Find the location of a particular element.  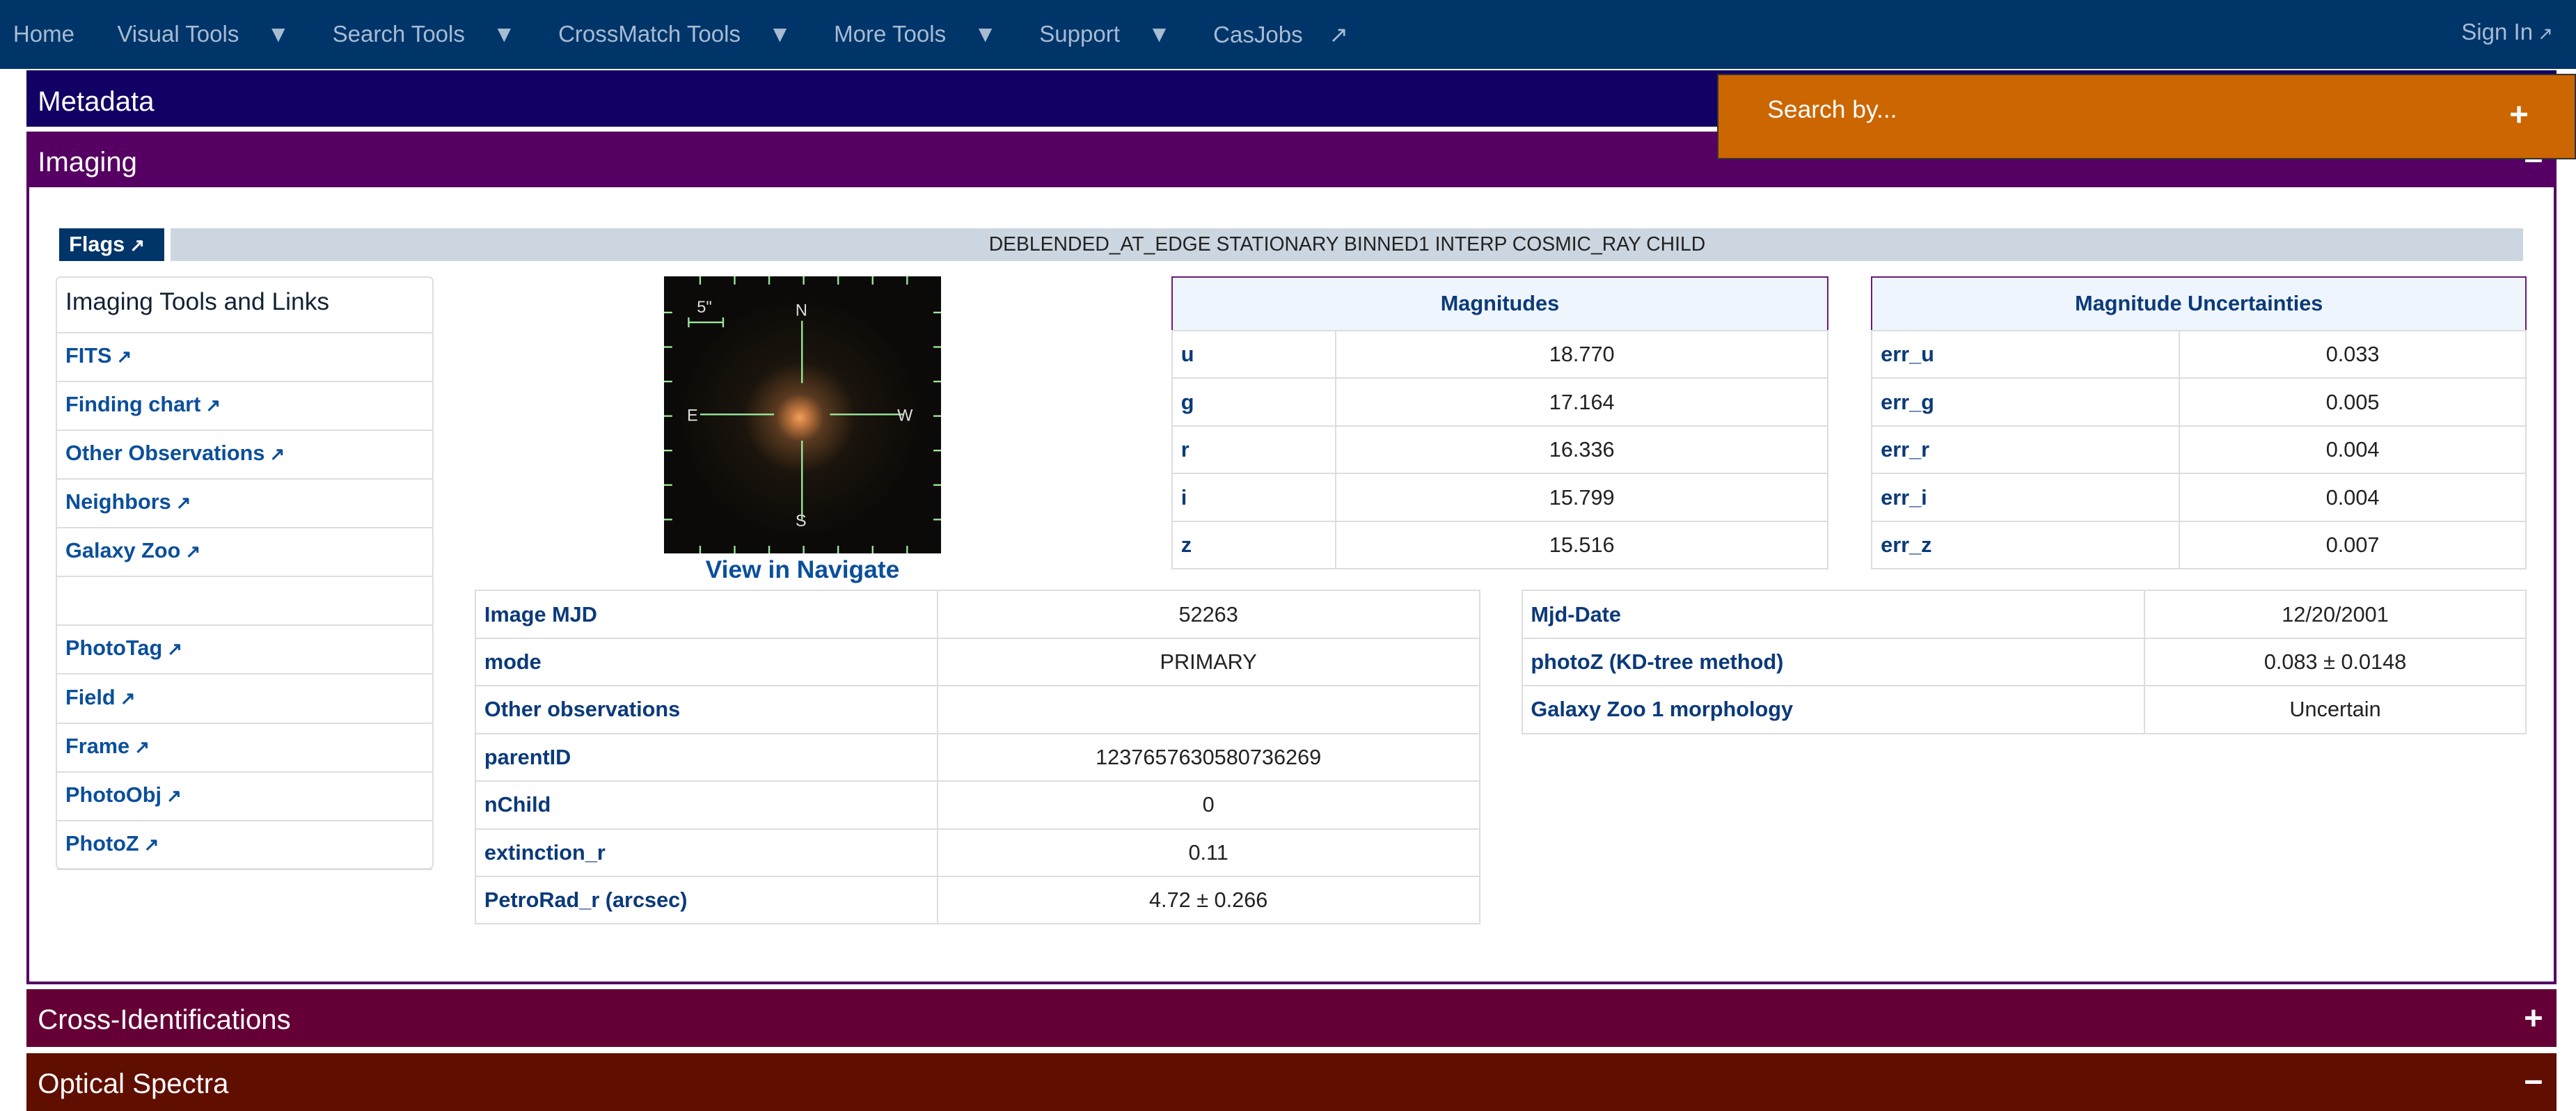

table-row: g 17.164 is located at coordinates (1500, 402).